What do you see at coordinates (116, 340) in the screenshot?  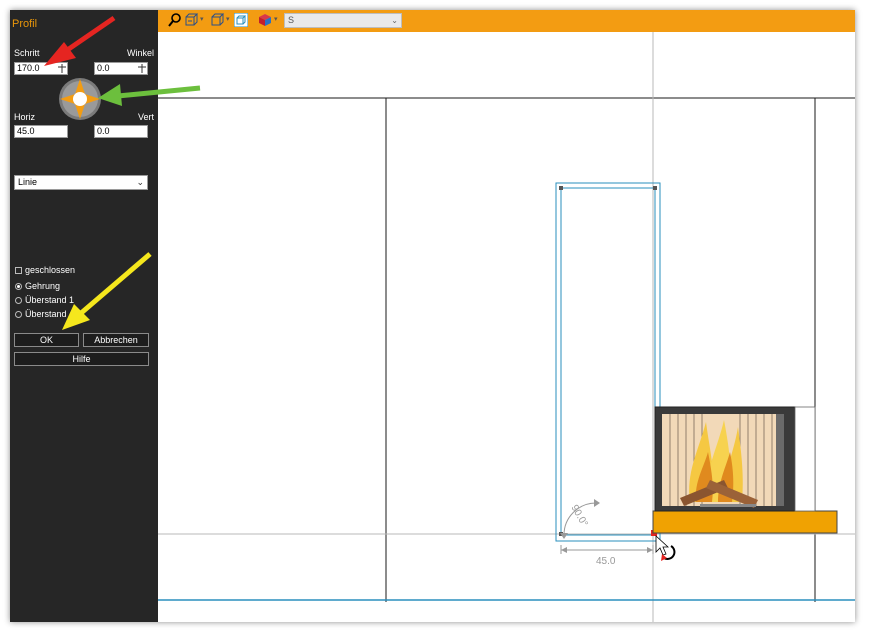 I see `cancel-button: Abbrechen` at bounding box center [116, 340].